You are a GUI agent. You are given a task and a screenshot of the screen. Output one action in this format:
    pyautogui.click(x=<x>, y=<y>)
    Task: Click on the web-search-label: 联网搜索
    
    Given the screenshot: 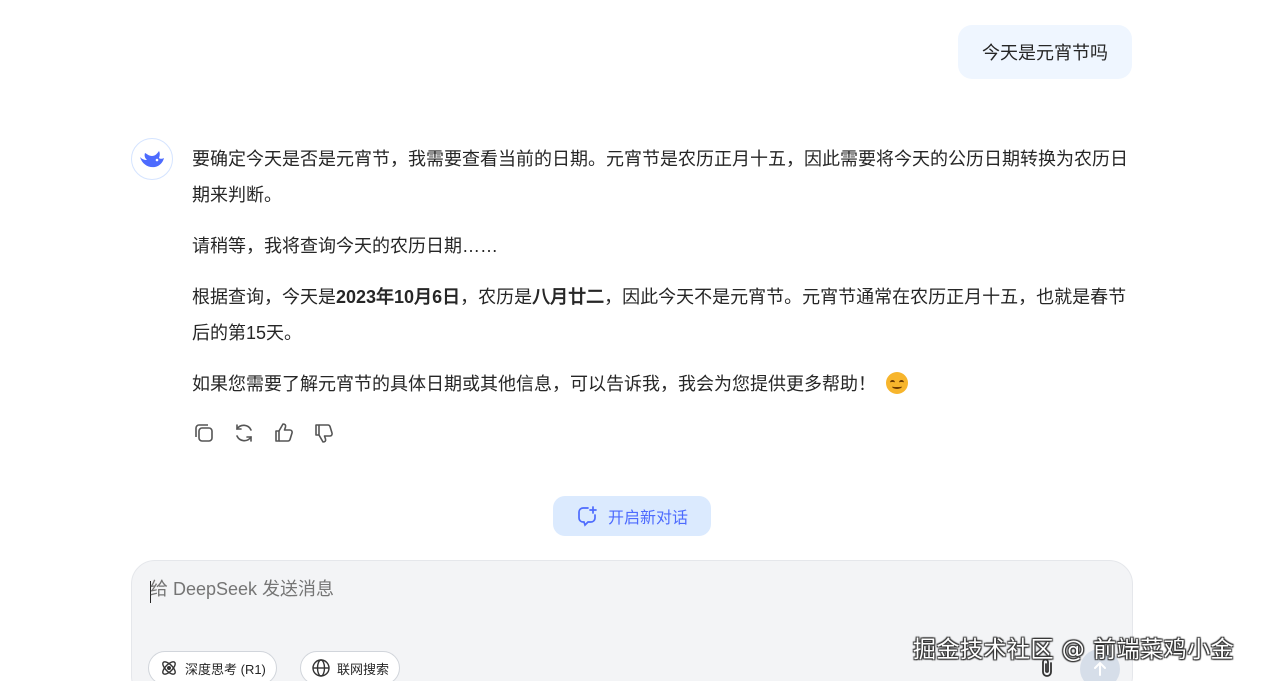 What is the action you would take?
    pyautogui.click(x=363, y=669)
    